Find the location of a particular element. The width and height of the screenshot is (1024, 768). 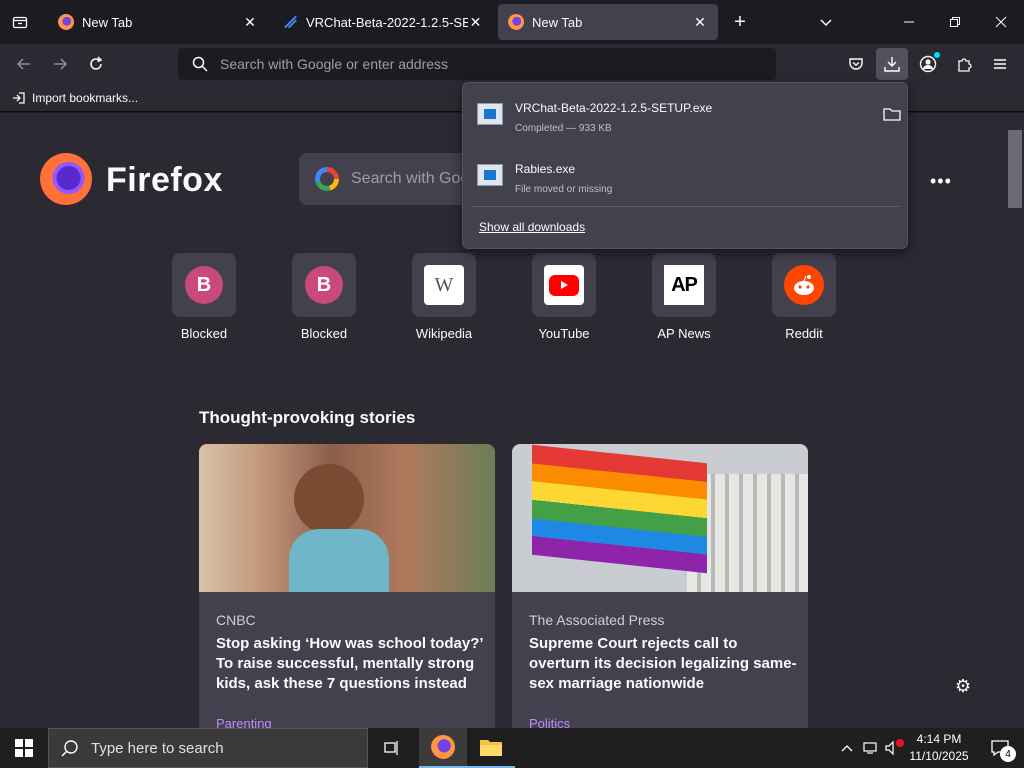

shortcut-youtube: YouTube is located at coordinates (564, 297).